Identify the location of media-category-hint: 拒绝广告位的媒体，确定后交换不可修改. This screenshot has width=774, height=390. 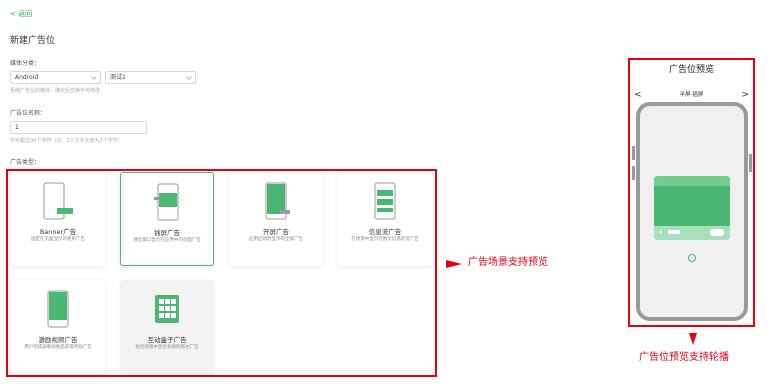
(55, 91).